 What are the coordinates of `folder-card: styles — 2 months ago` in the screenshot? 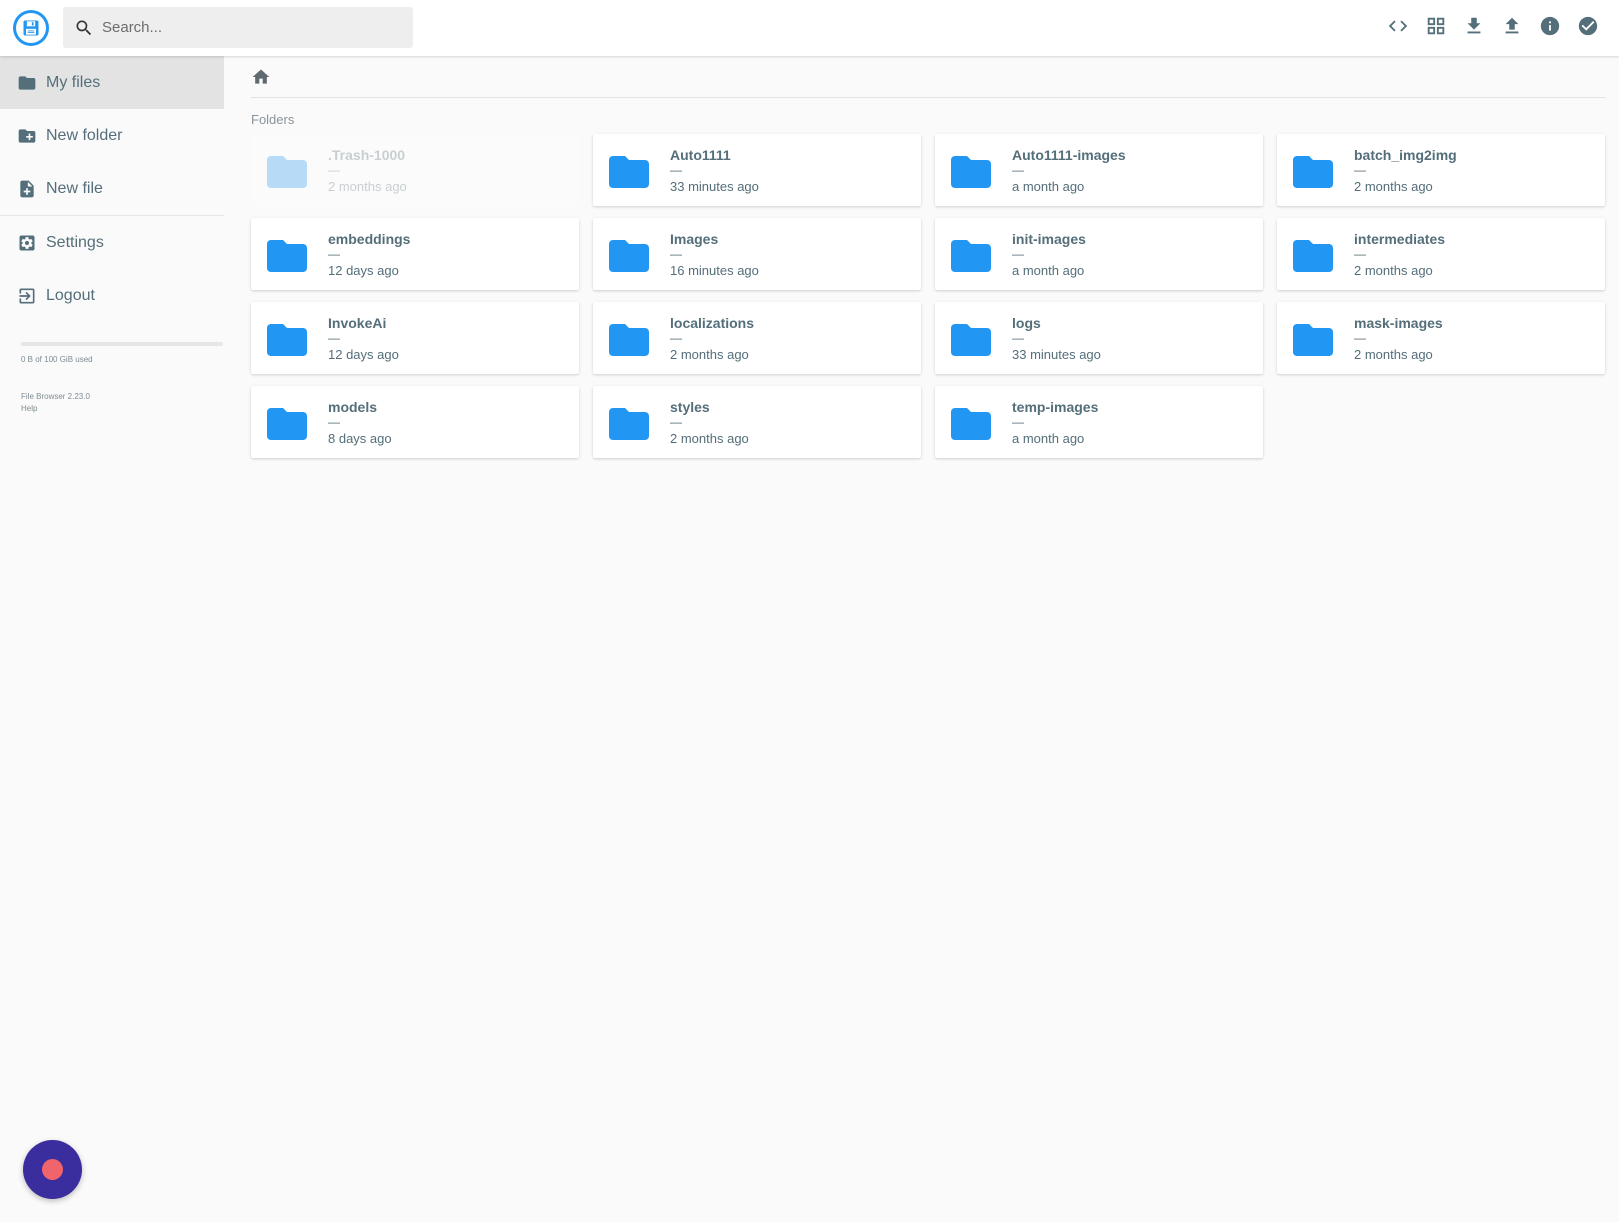 It's located at (757, 422).